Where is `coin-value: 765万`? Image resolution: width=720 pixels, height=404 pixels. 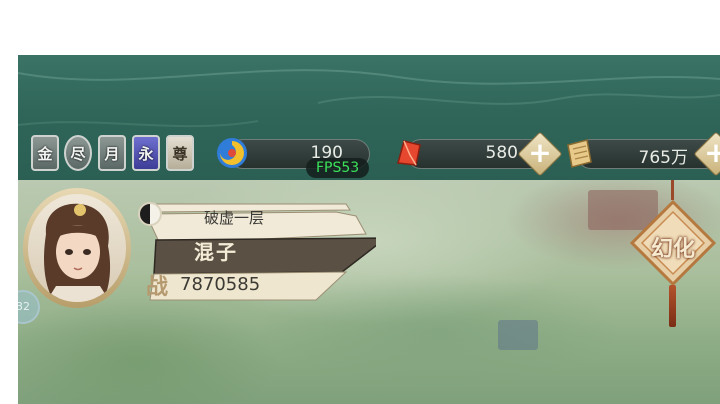 coin-value: 765万 is located at coordinates (663, 158).